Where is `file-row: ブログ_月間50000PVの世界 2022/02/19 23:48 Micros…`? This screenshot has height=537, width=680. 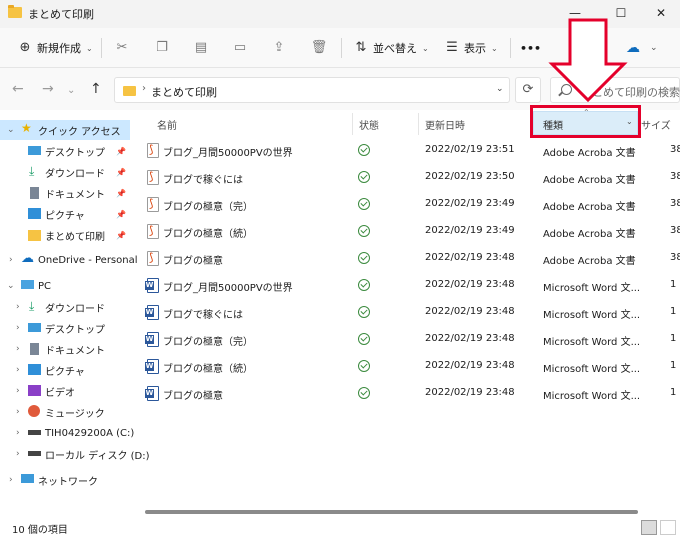
file-row: ブログ_月間50000PVの世界 2022/02/19 23:48 Micros… is located at coordinates (405, 285).